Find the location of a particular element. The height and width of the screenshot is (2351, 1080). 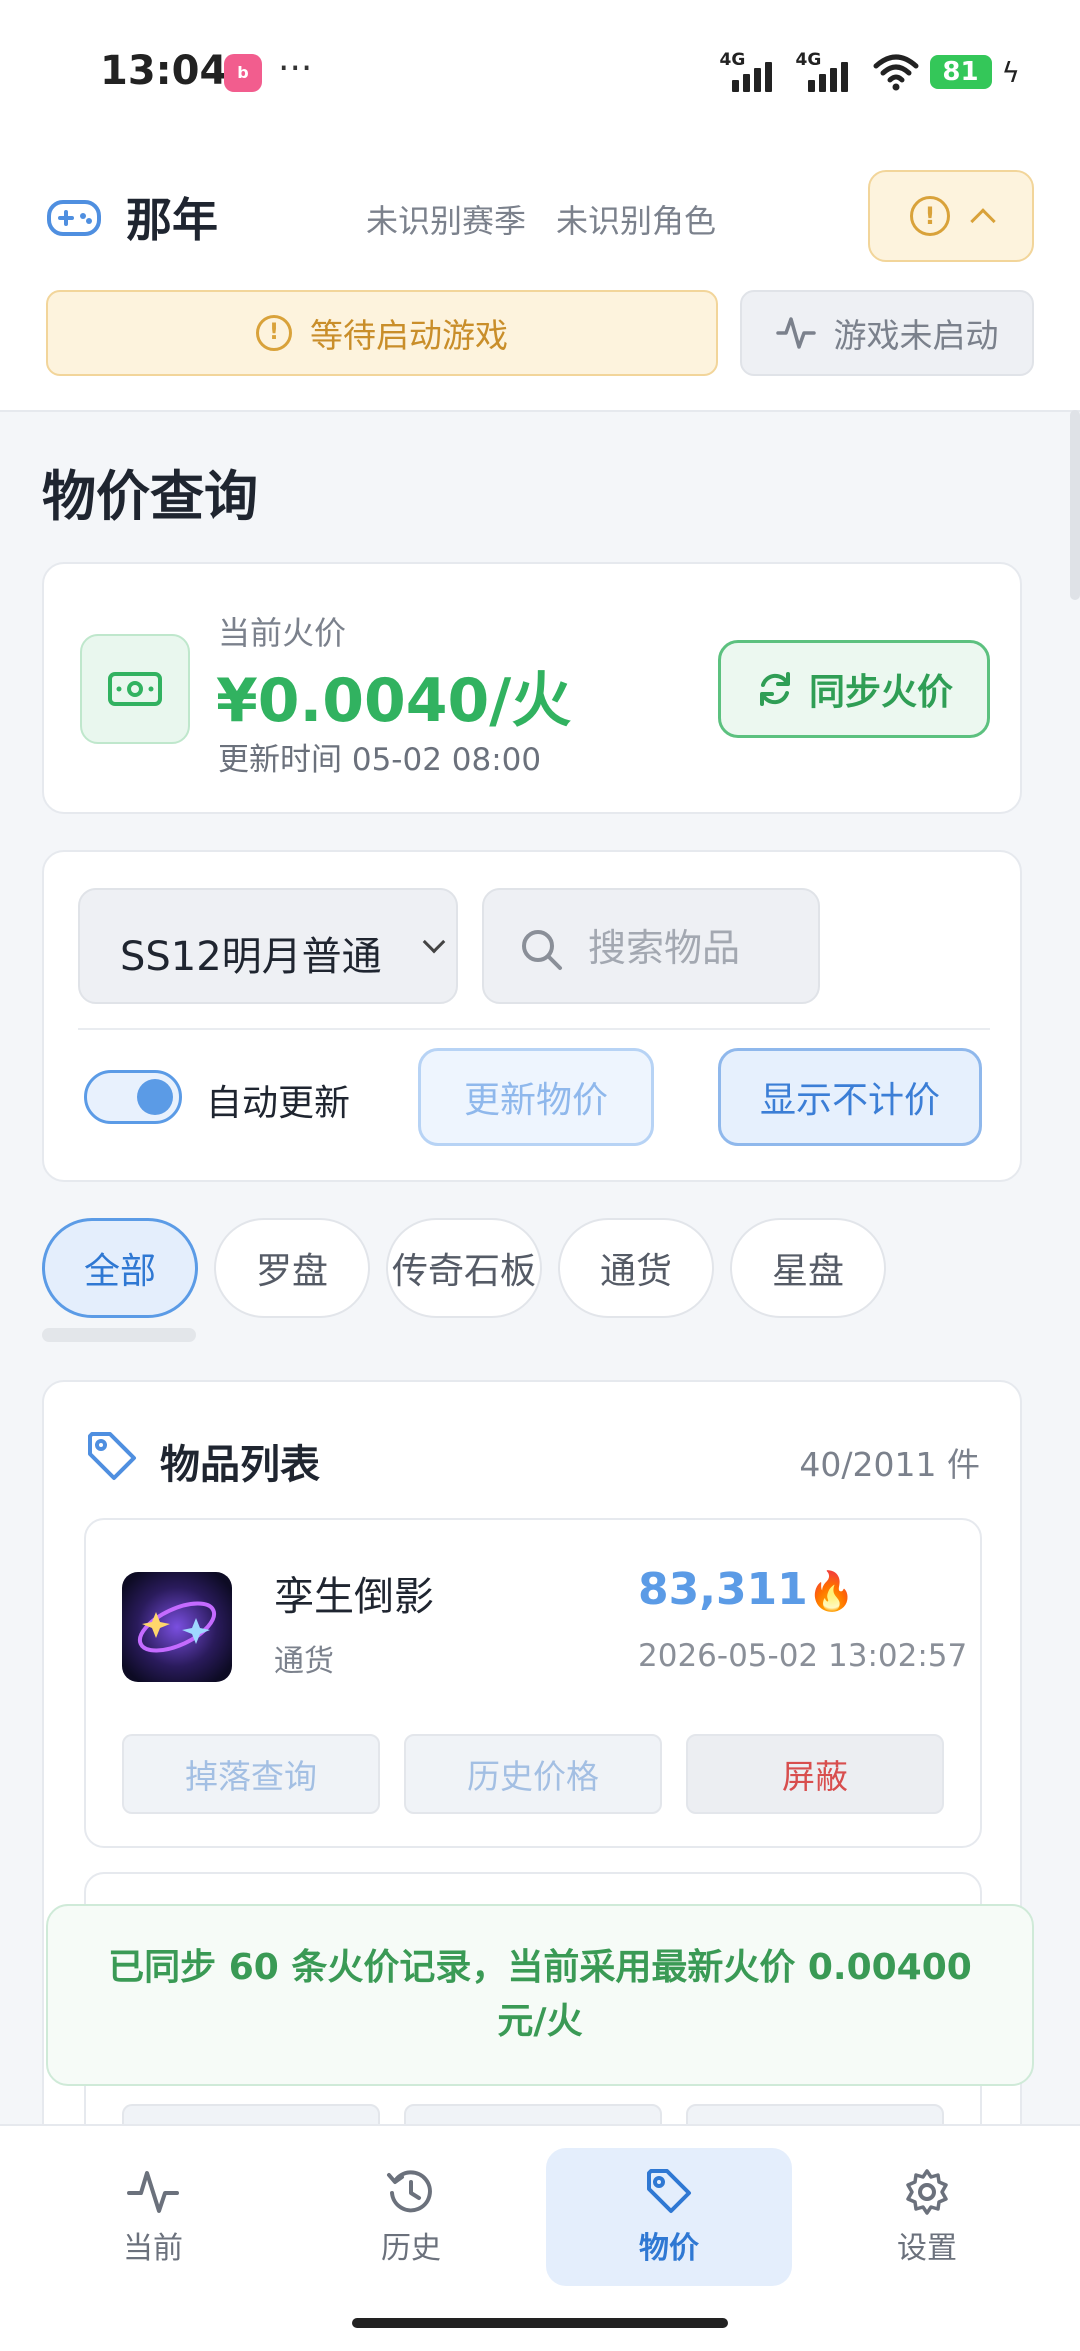

nav-label: 设置 is located at coordinates (927, 2248).